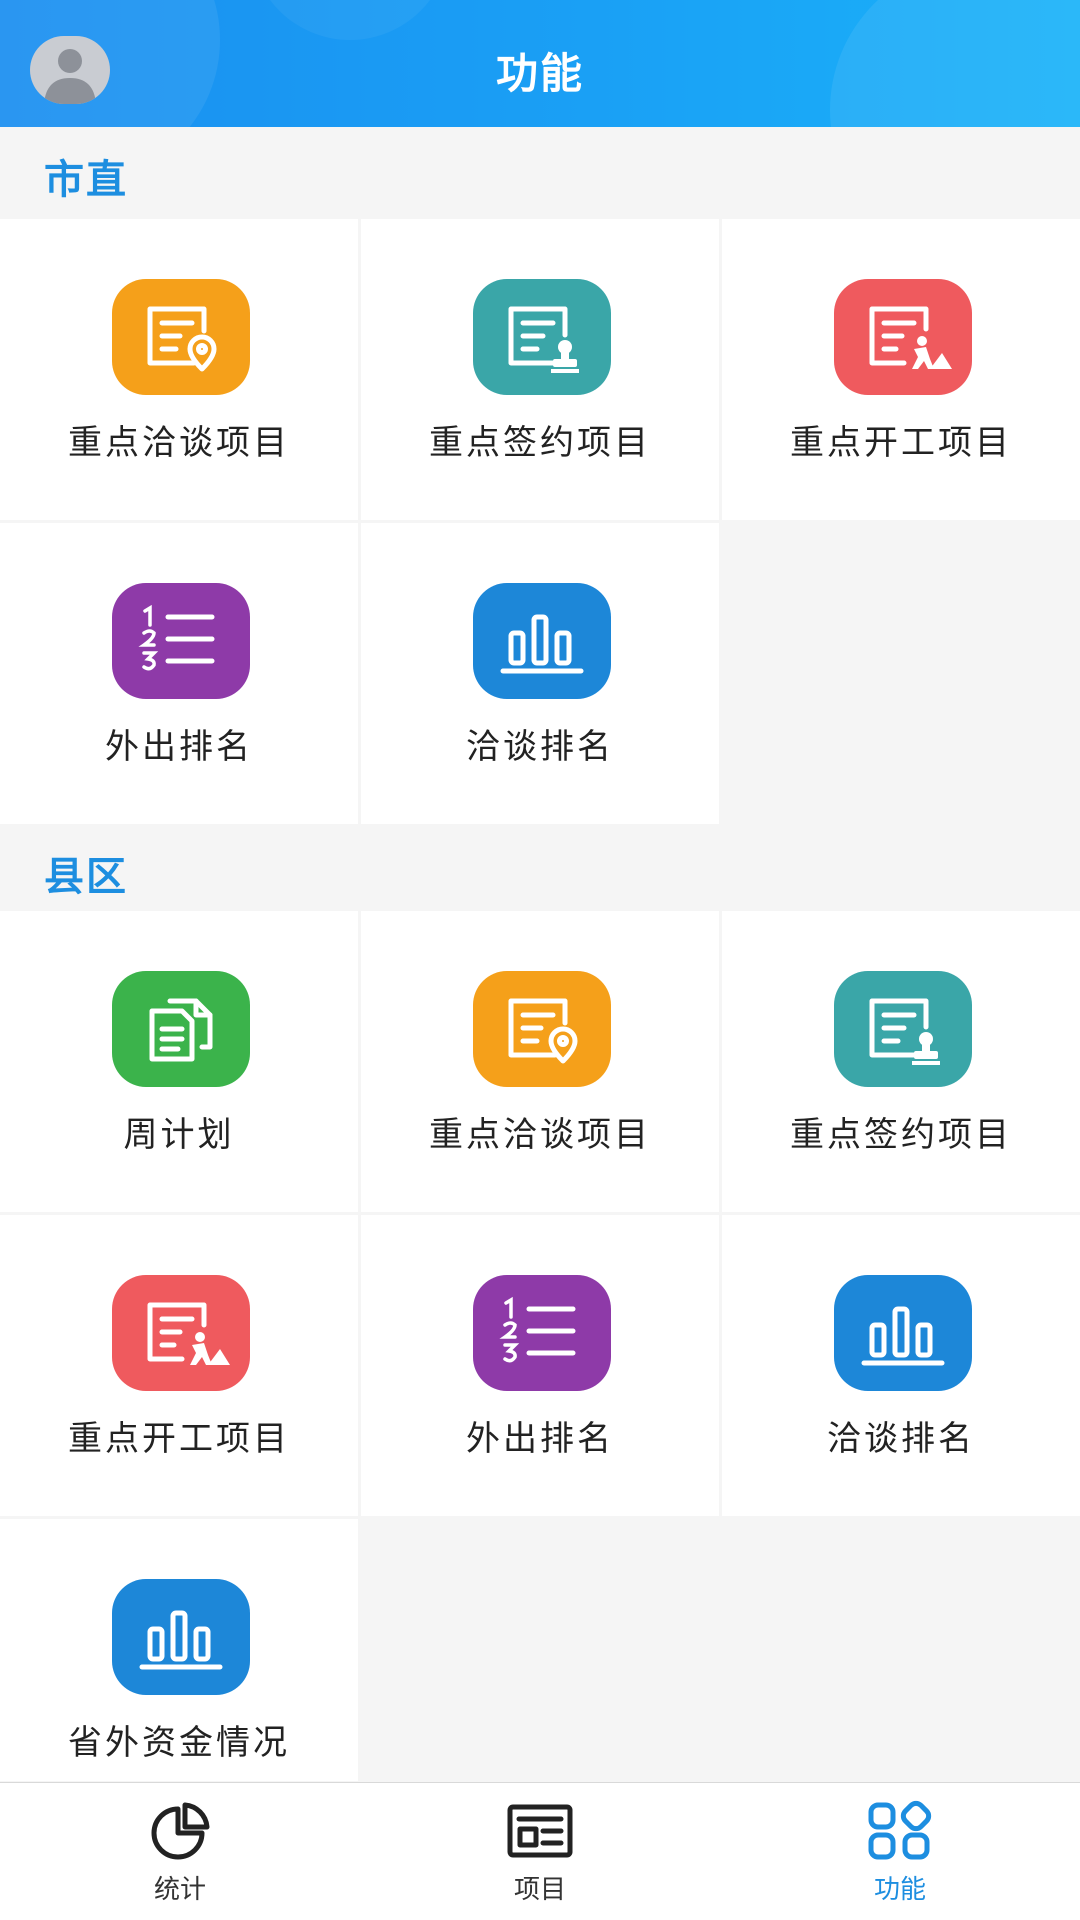 The height and width of the screenshot is (1920, 1080). I want to click on section-header-shizhi: 市直, so click(540, 173).